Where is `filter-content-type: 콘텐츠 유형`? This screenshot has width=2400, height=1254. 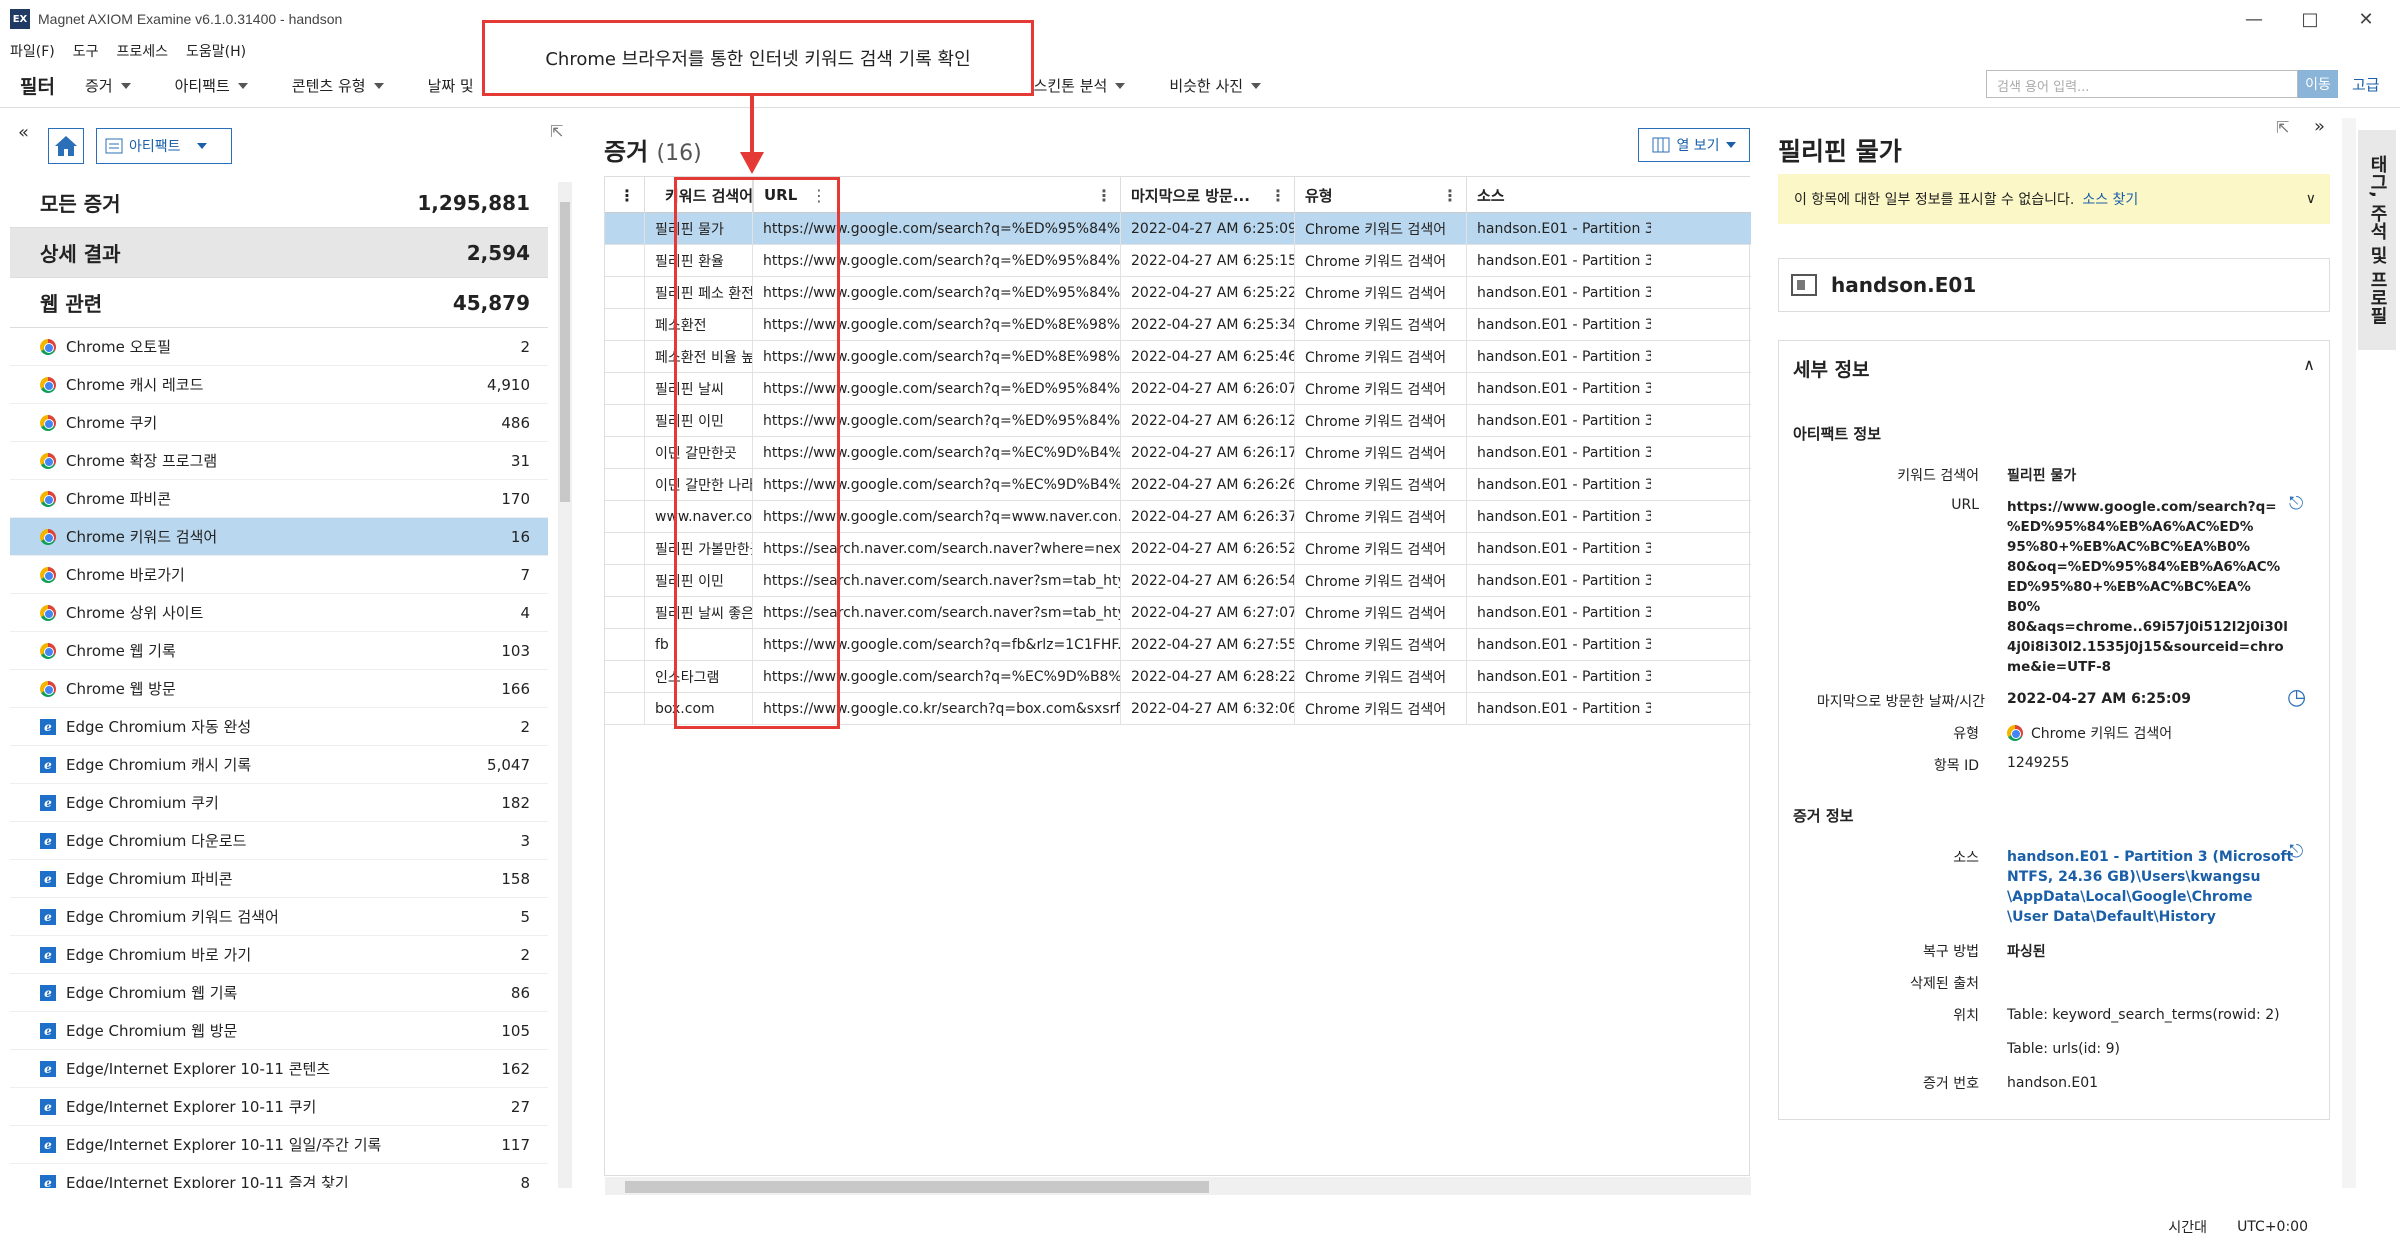
filter-content-type: 콘텐츠 유형 is located at coordinates (338, 85).